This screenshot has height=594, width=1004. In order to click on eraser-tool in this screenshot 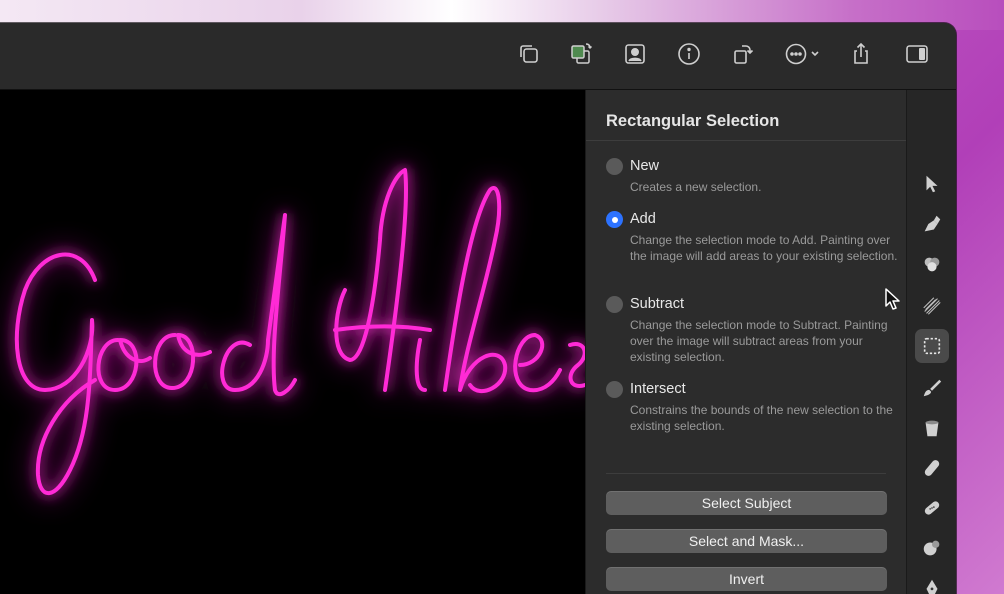, I will do `click(932, 468)`.